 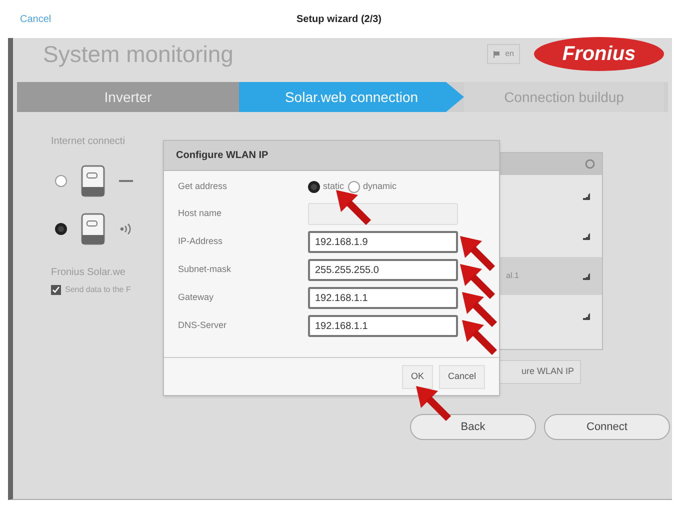 What do you see at coordinates (599, 54) in the screenshot?
I see `logo: Fronius` at bounding box center [599, 54].